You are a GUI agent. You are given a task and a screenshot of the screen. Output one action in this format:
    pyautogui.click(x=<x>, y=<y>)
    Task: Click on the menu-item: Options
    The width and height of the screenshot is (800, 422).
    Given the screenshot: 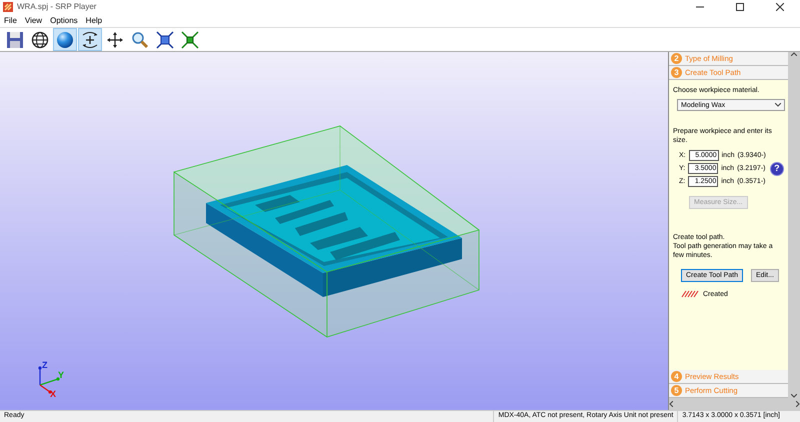 What is the action you would take?
    pyautogui.click(x=64, y=20)
    